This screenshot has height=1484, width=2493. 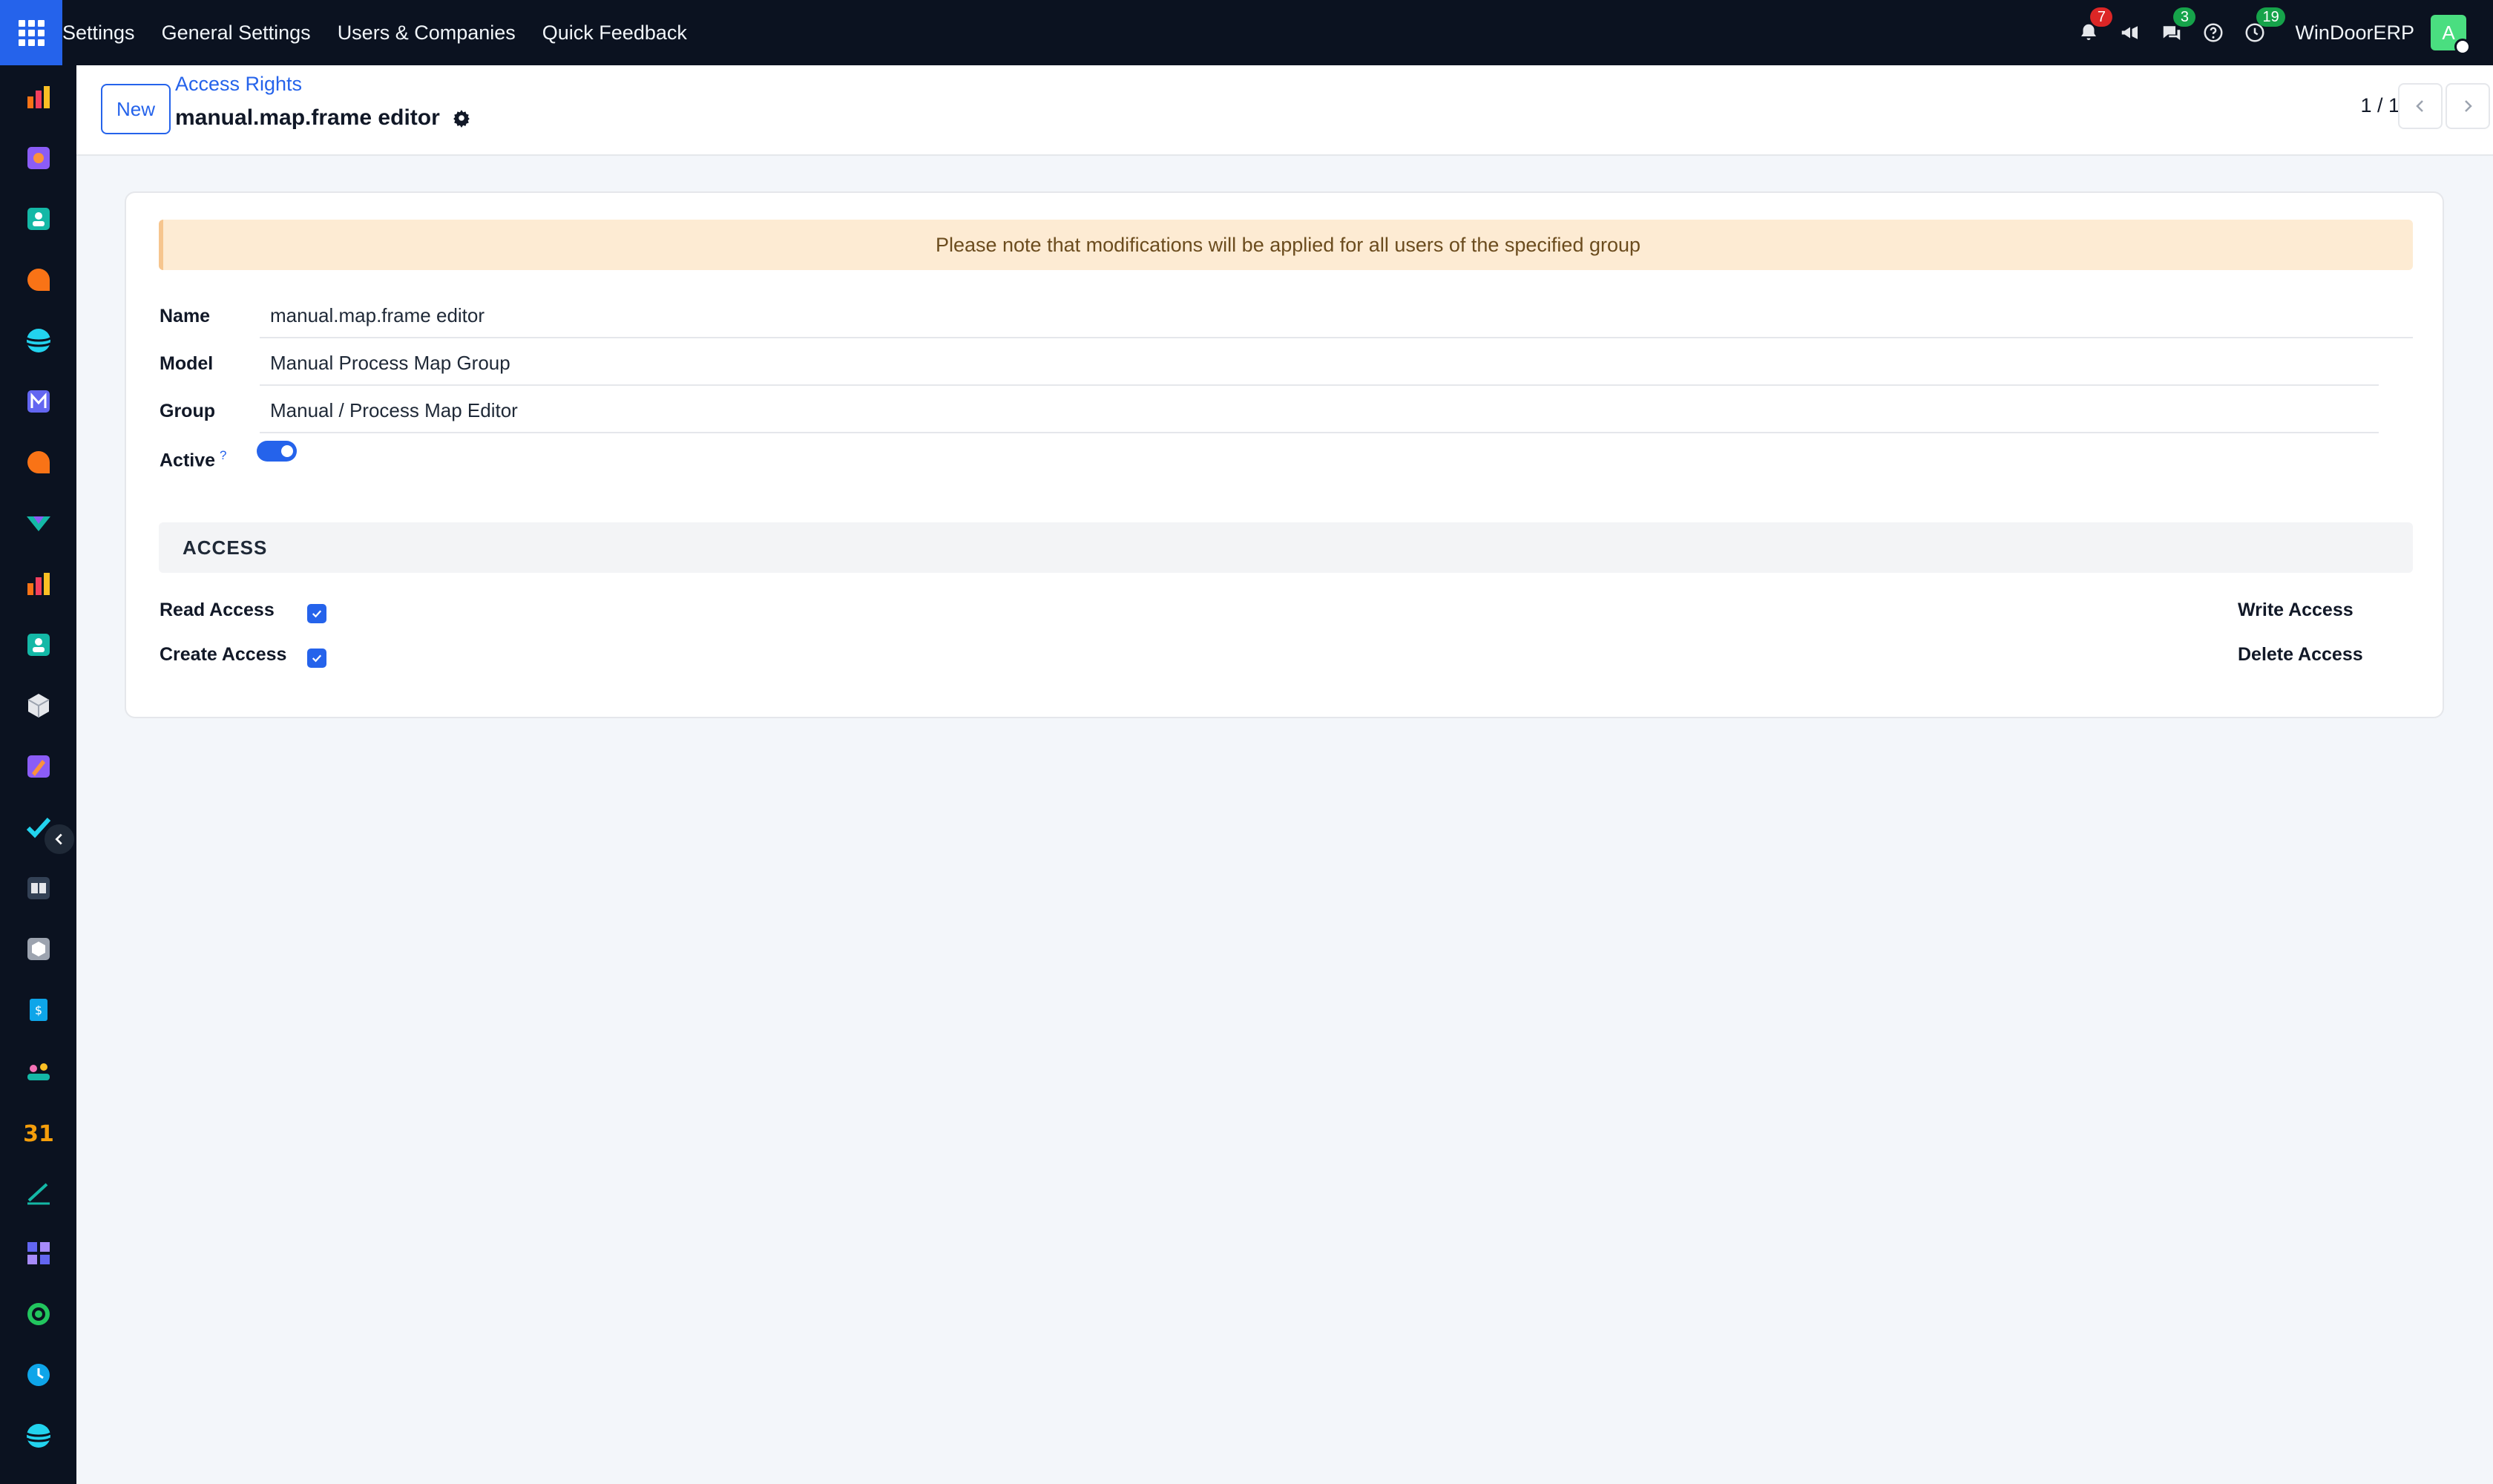 What do you see at coordinates (1319, 385) in the screenshot?
I see `model-field-underline` at bounding box center [1319, 385].